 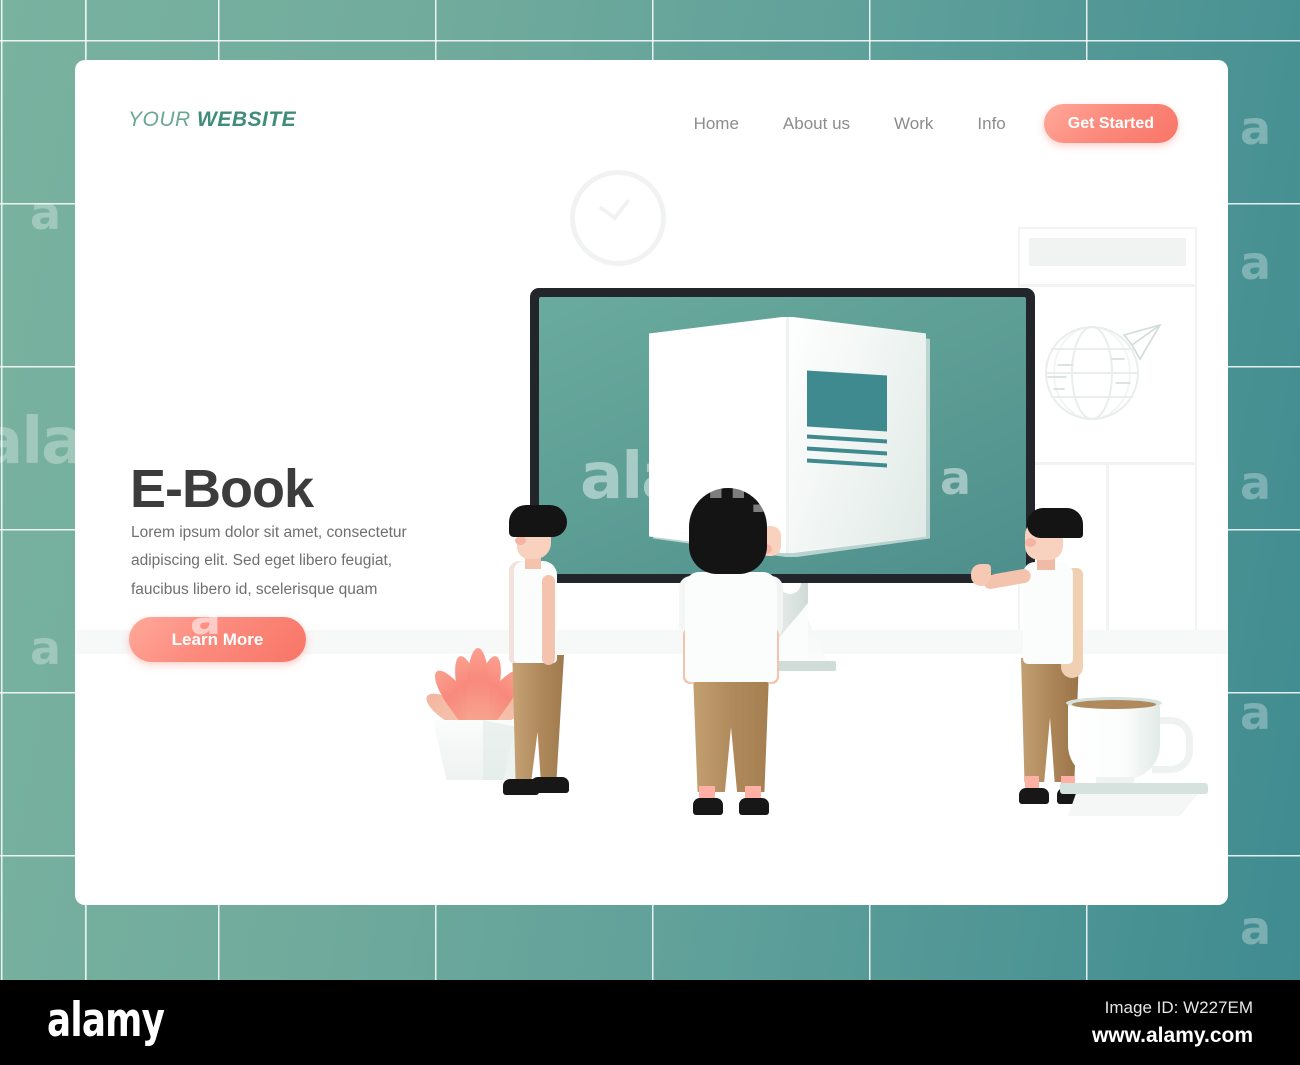 I want to click on wall-poster-globe, so click(x=1107, y=374).